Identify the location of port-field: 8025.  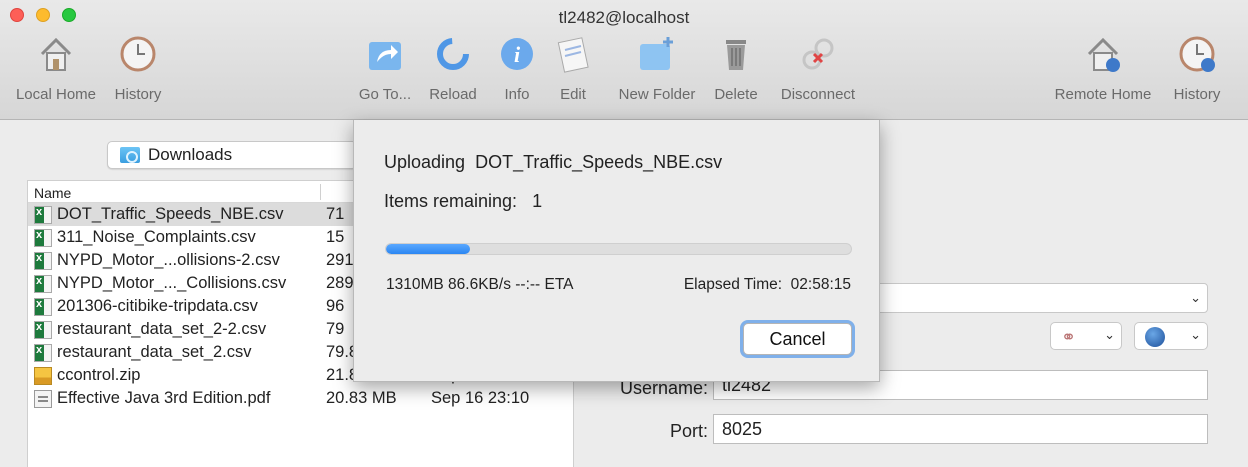
(960, 429).